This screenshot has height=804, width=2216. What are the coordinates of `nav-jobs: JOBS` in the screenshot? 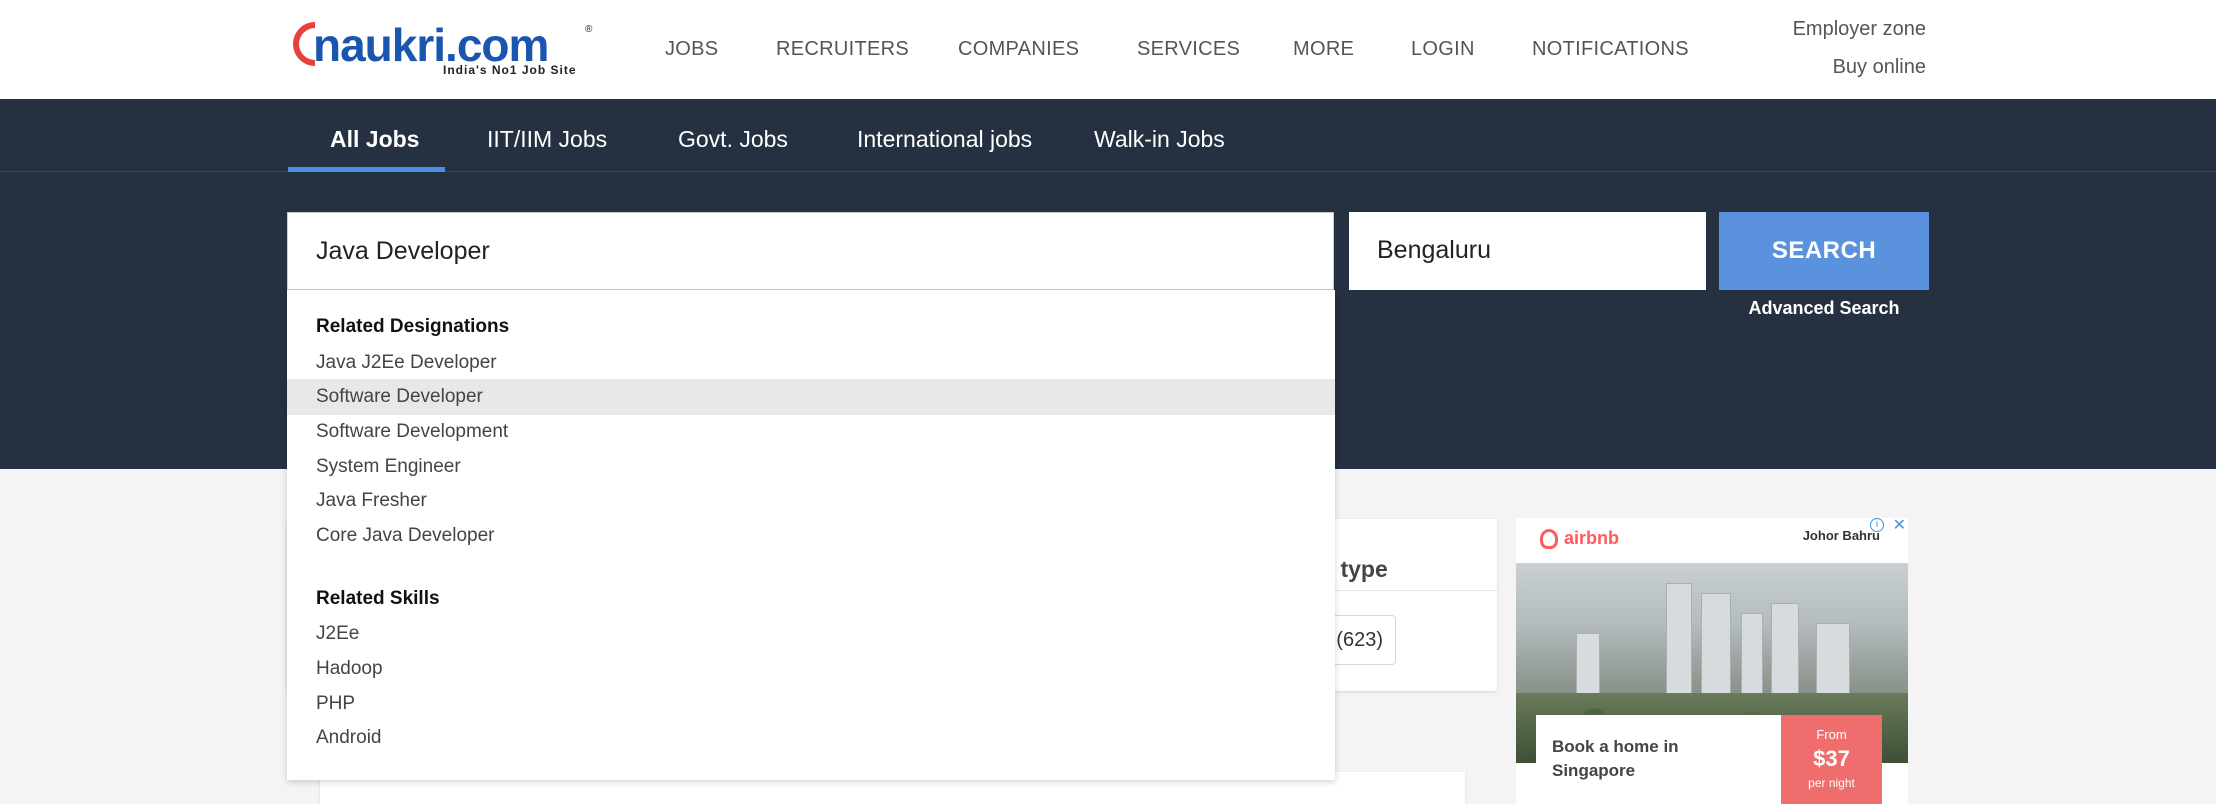 It's located at (691, 49).